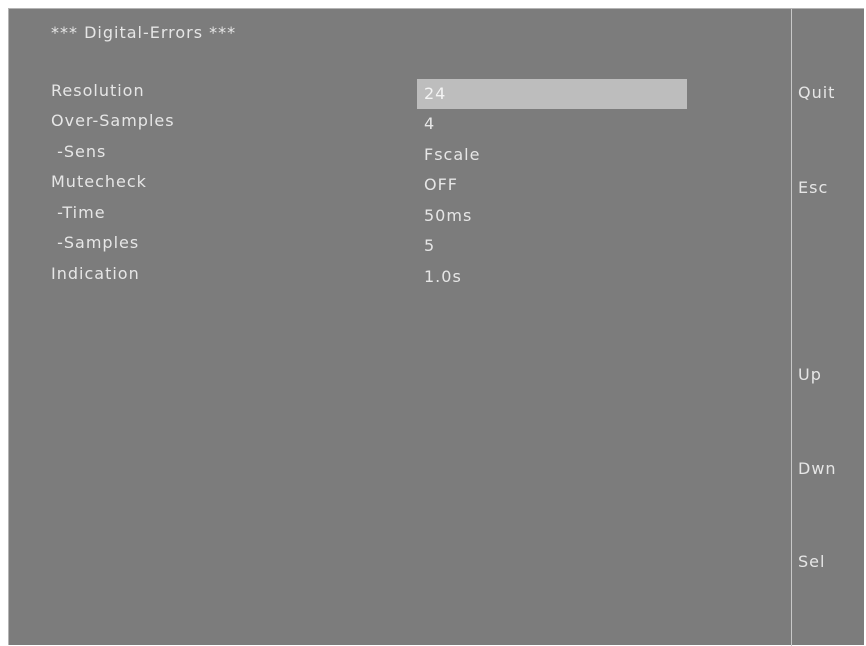 The height and width of the screenshot is (646, 866). Describe the element at coordinates (78, 212) in the screenshot. I see `param-label: -Time` at that location.